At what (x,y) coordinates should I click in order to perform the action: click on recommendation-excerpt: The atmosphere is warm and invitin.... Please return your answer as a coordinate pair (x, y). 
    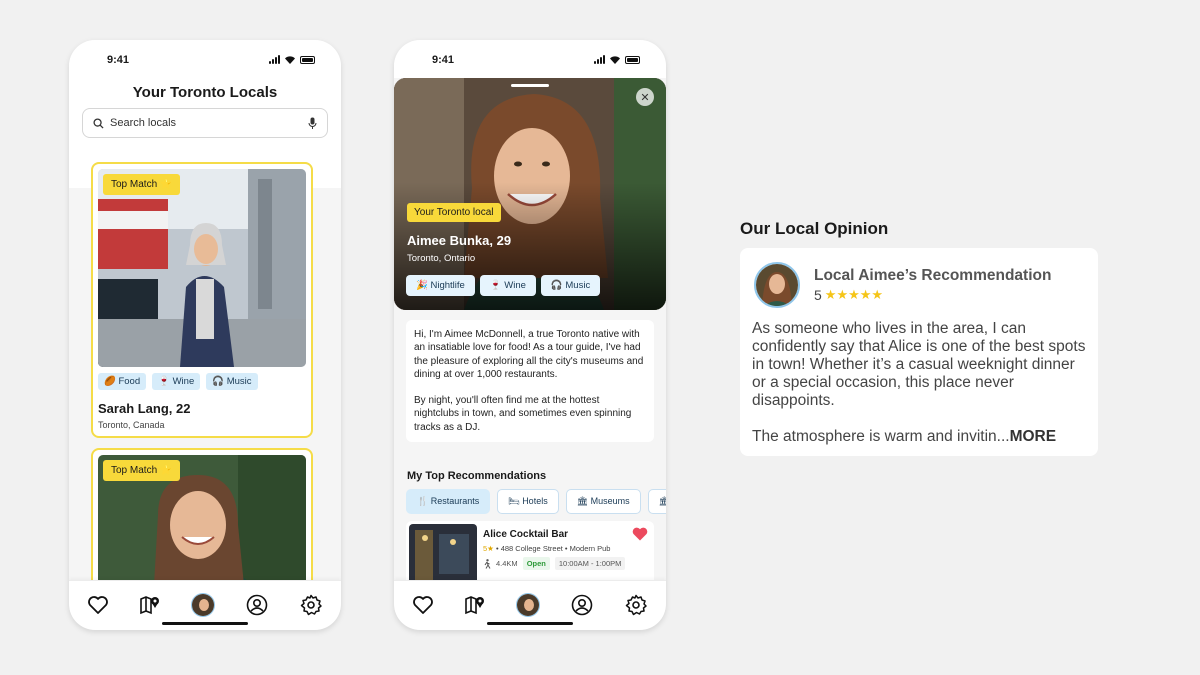
    Looking at the image, I should click on (881, 436).